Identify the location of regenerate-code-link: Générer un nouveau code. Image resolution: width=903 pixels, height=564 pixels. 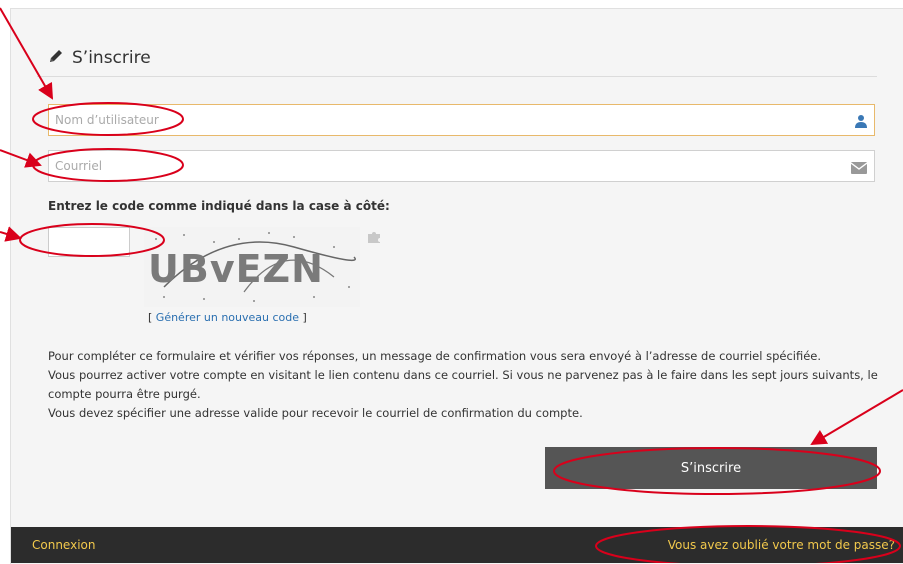
(227, 317).